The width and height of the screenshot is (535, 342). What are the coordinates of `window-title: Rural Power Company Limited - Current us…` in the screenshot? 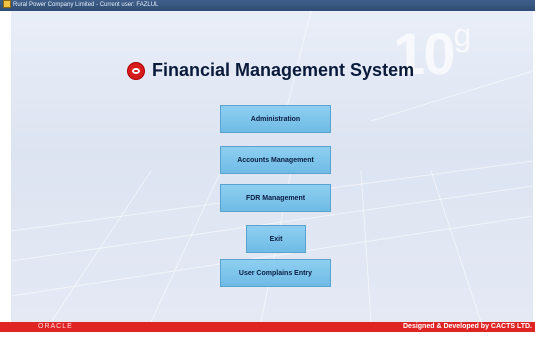 It's located at (86, 5).